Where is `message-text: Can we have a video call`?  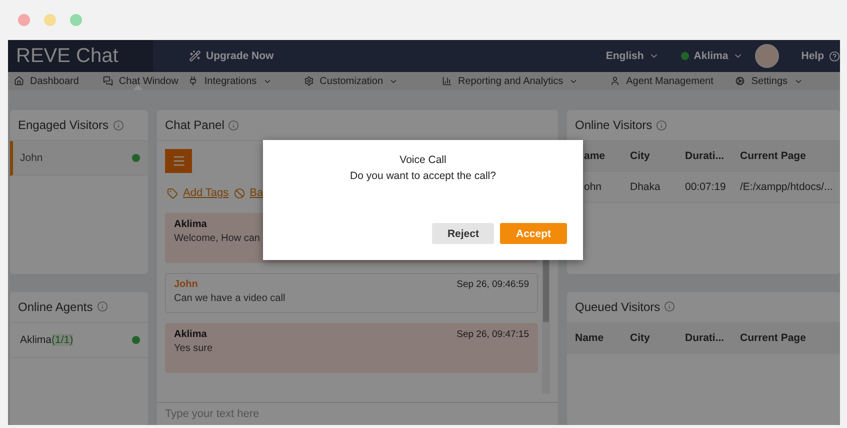 message-text: Can we have a video call is located at coordinates (230, 298).